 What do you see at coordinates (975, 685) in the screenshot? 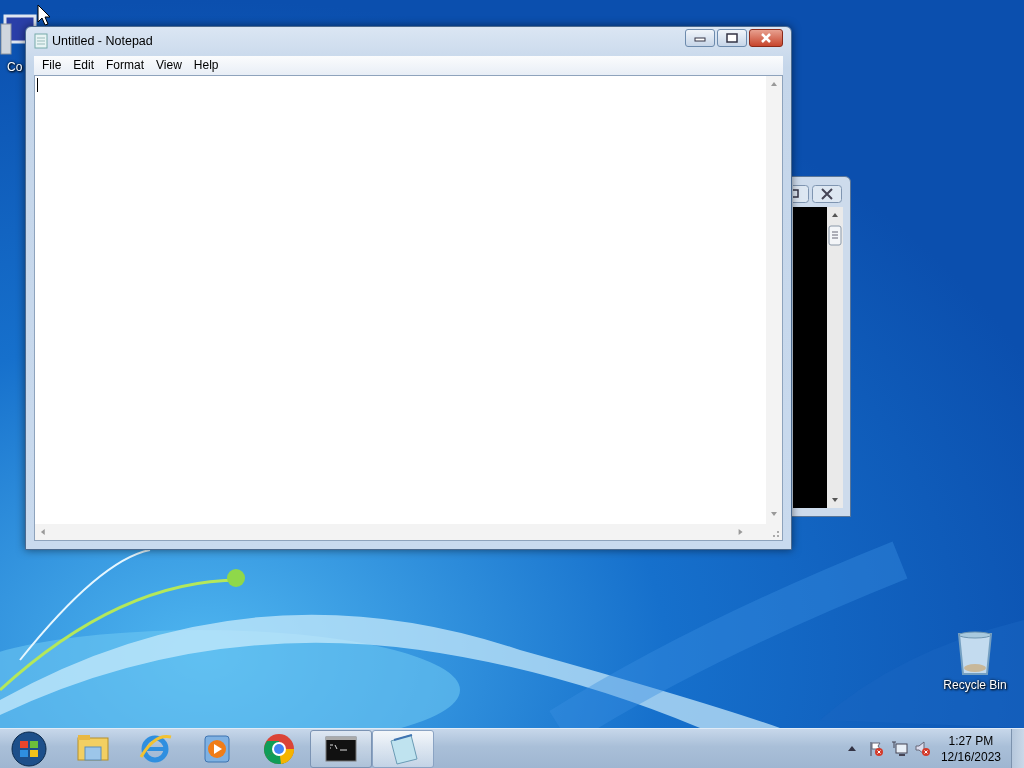
I see `icon-label: Recycle Bin` at bounding box center [975, 685].